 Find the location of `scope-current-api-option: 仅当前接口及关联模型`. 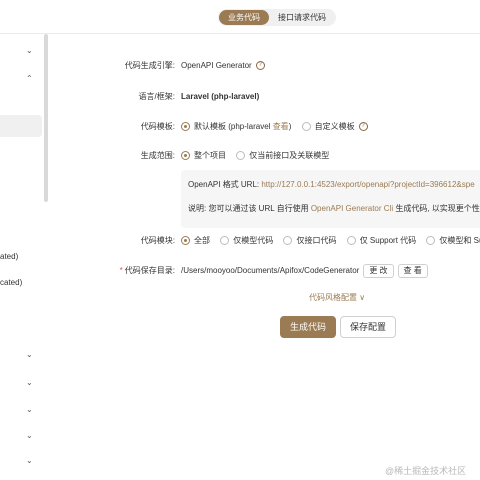

scope-current-api-option: 仅当前接口及关联模型 is located at coordinates (282, 156).